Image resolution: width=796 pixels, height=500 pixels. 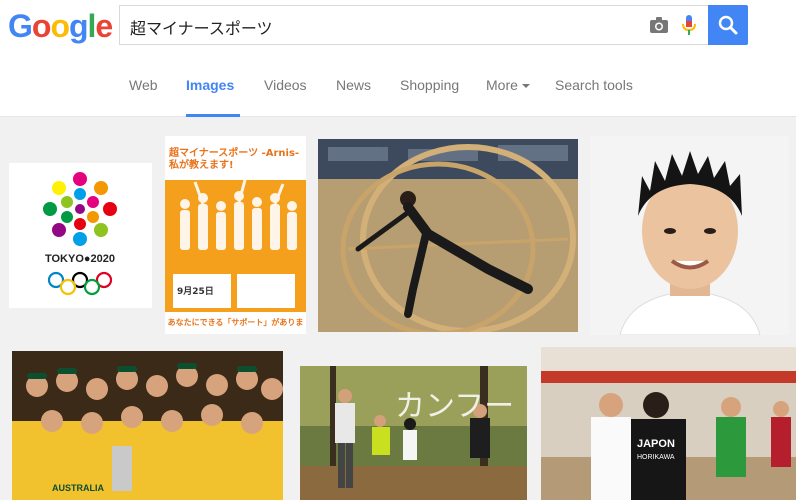 What do you see at coordinates (668, 423) in the screenshot?
I see `image-result-petanque: JAPON HORIKAWA` at bounding box center [668, 423].